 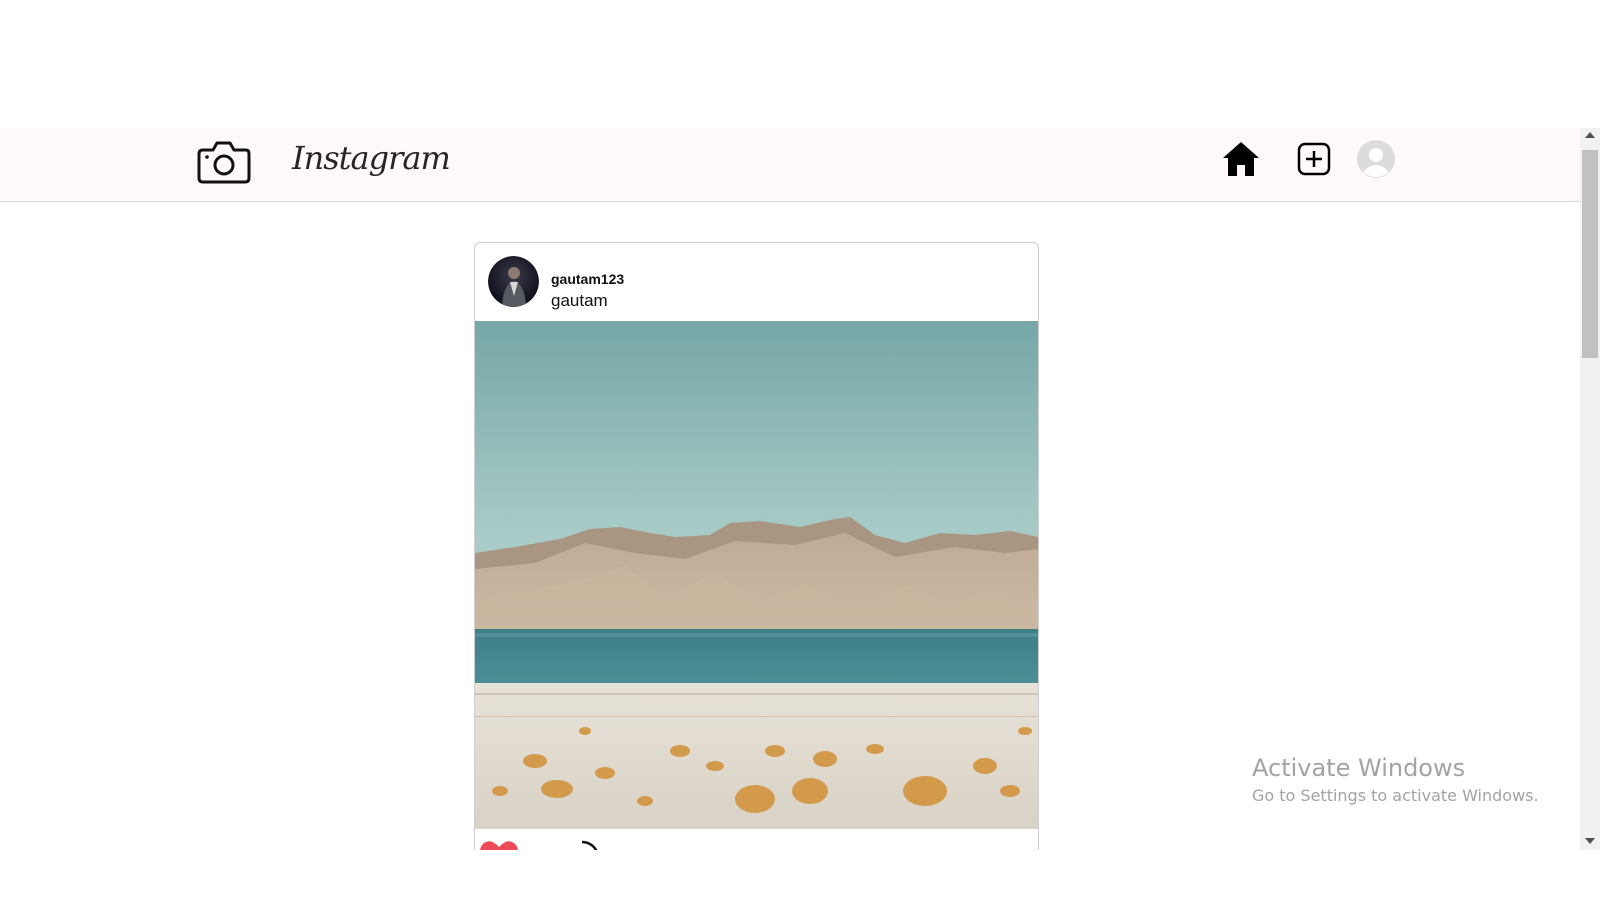 What do you see at coordinates (1395, 795) in the screenshot?
I see `watermark-subtitle: Go to Settings to activate Windows.` at bounding box center [1395, 795].